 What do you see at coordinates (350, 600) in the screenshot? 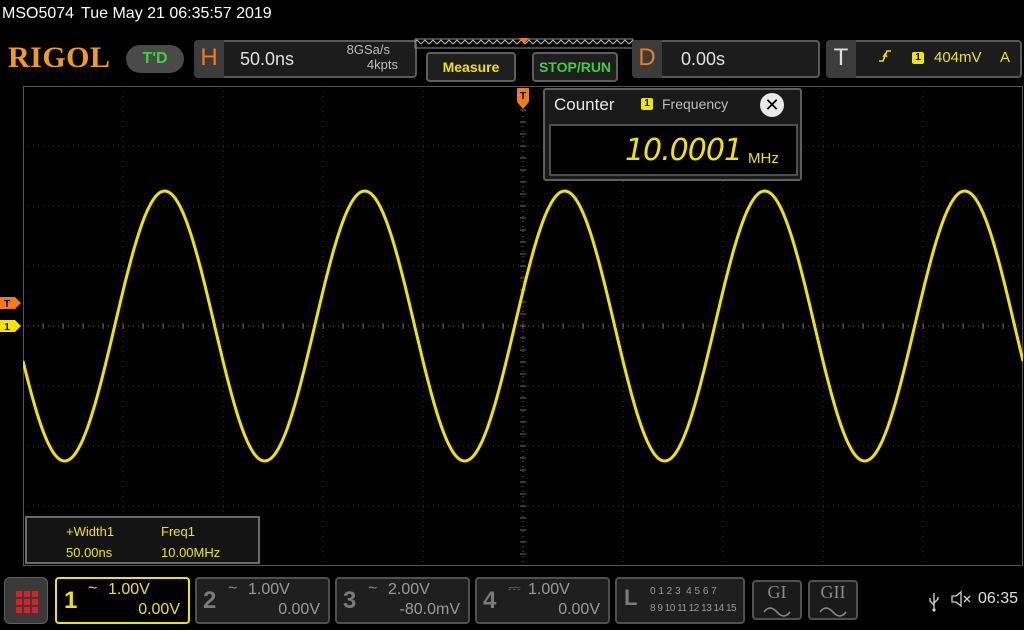
I see `channel3-number: 3` at bounding box center [350, 600].